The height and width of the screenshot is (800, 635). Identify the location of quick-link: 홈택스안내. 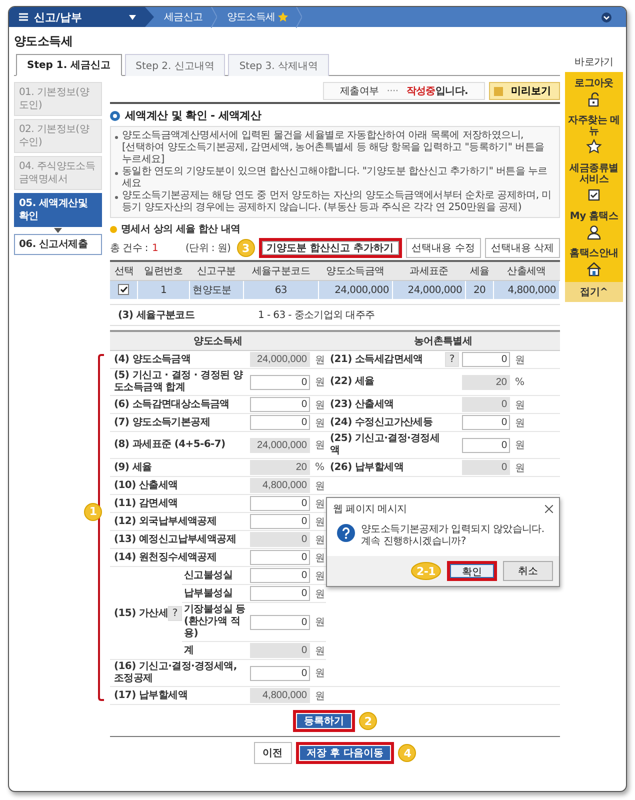
(594, 263).